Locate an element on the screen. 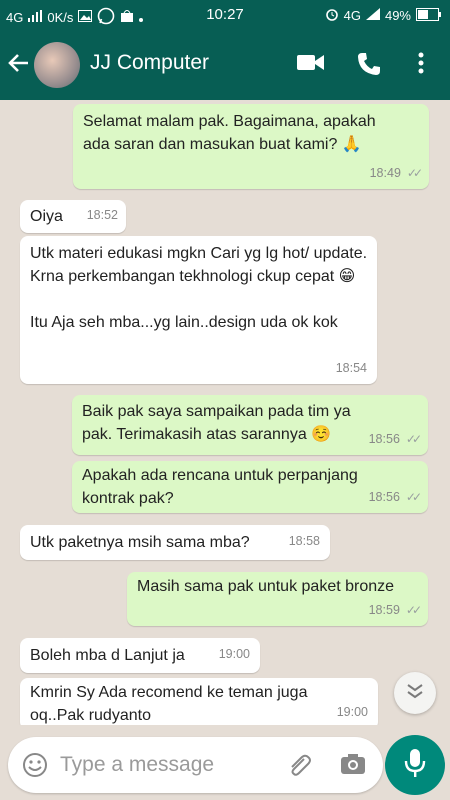 Image resolution: width=450 pixels, height=800 pixels. message-text: Oiya is located at coordinates (46, 216).